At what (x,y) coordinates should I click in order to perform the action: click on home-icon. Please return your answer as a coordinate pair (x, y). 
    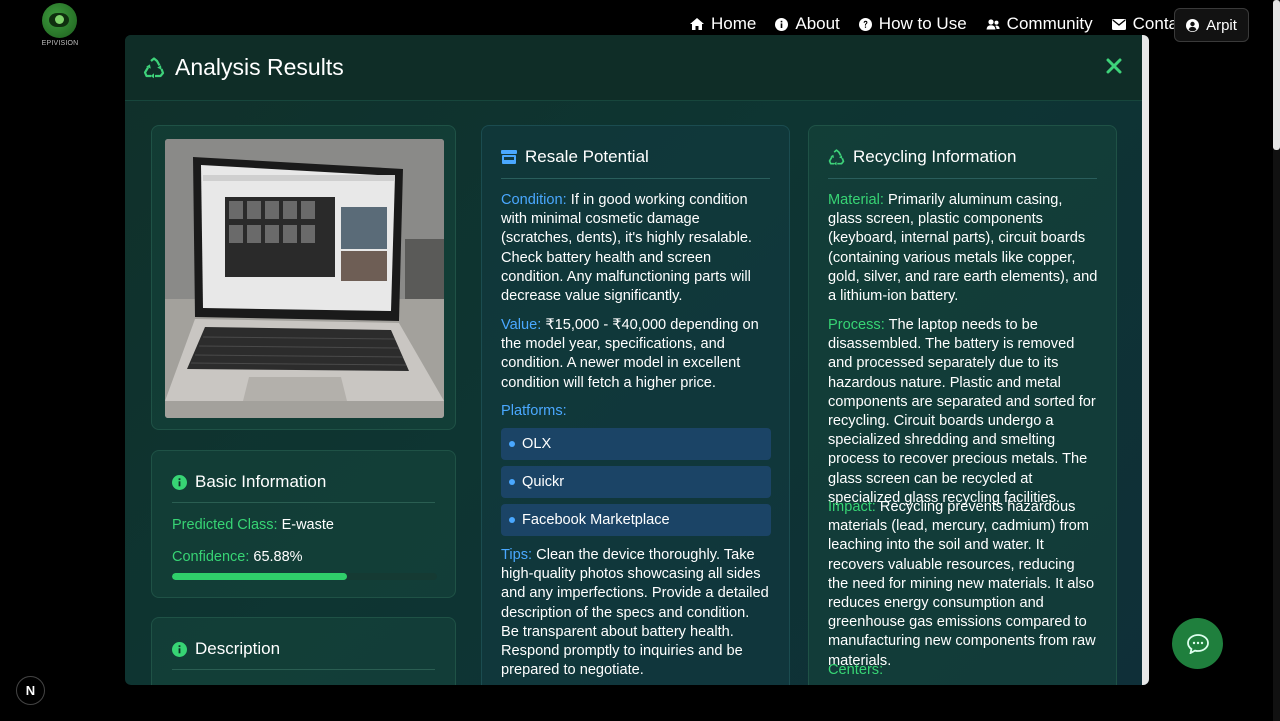
    Looking at the image, I should click on (697, 24).